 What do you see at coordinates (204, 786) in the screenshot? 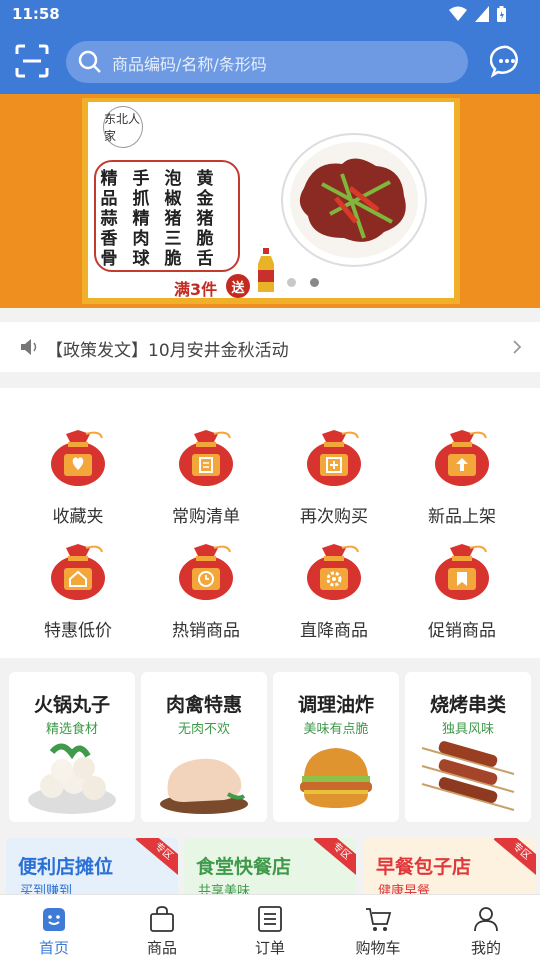
I see `chicken-image` at bounding box center [204, 786].